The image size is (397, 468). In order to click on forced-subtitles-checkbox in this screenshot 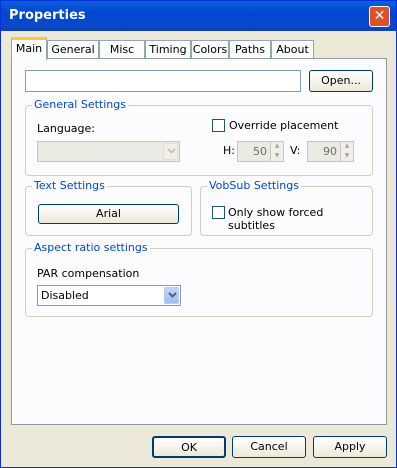, I will do `click(218, 212)`.